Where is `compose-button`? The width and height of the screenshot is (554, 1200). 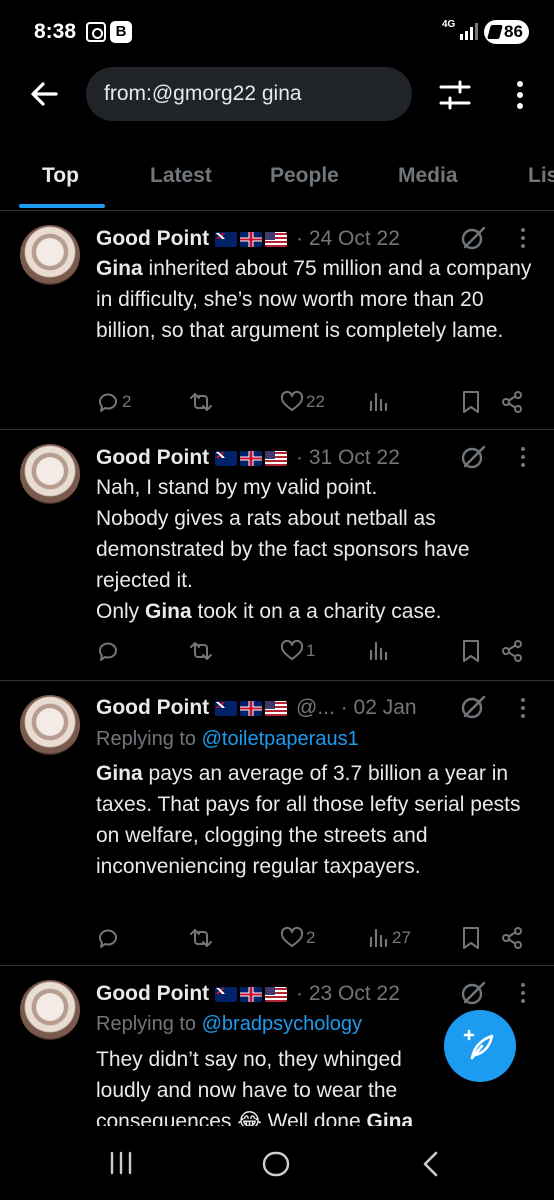
compose-button is located at coordinates (480, 1046).